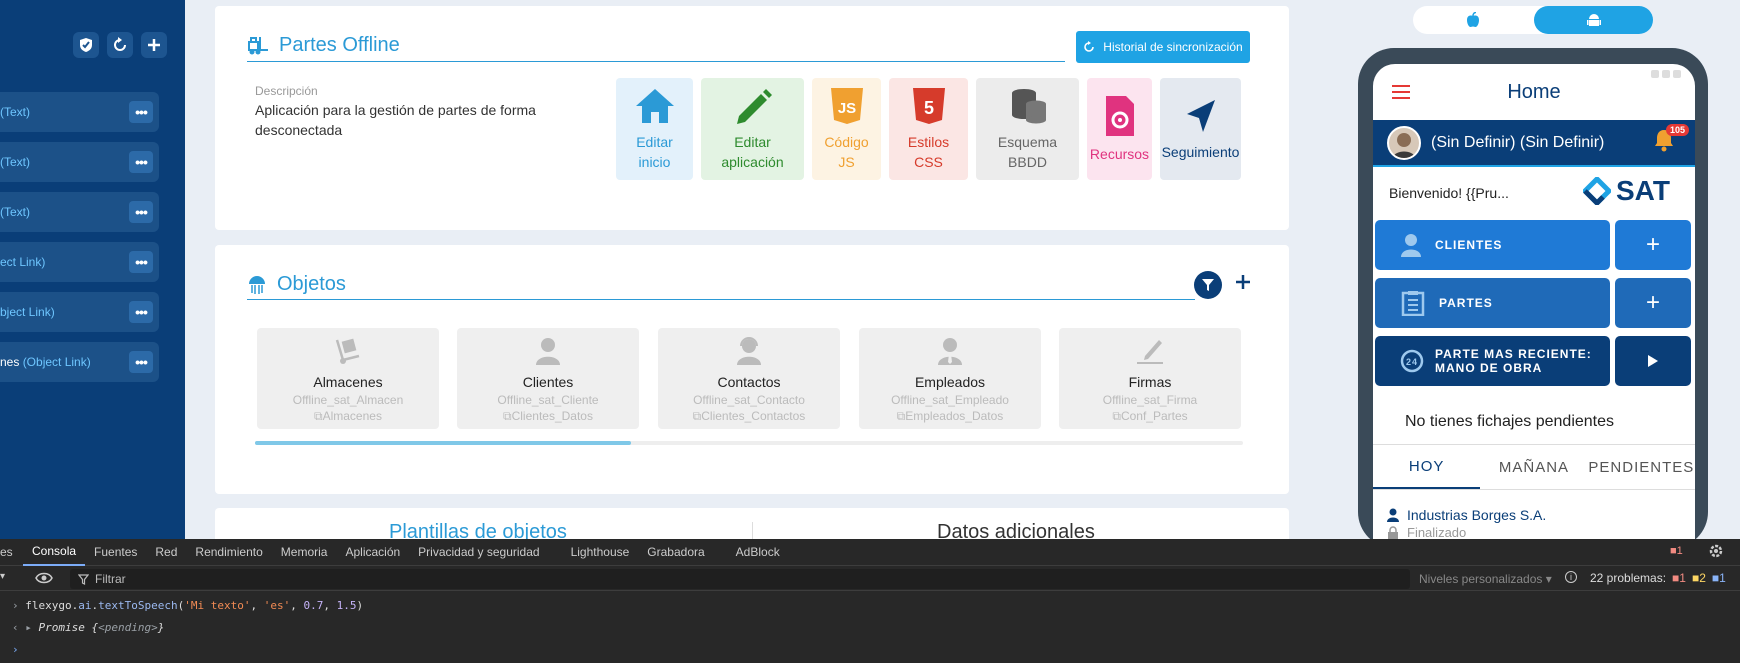  Describe the element at coordinates (1677, 130) in the screenshot. I see `notification-badge: 105` at that location.